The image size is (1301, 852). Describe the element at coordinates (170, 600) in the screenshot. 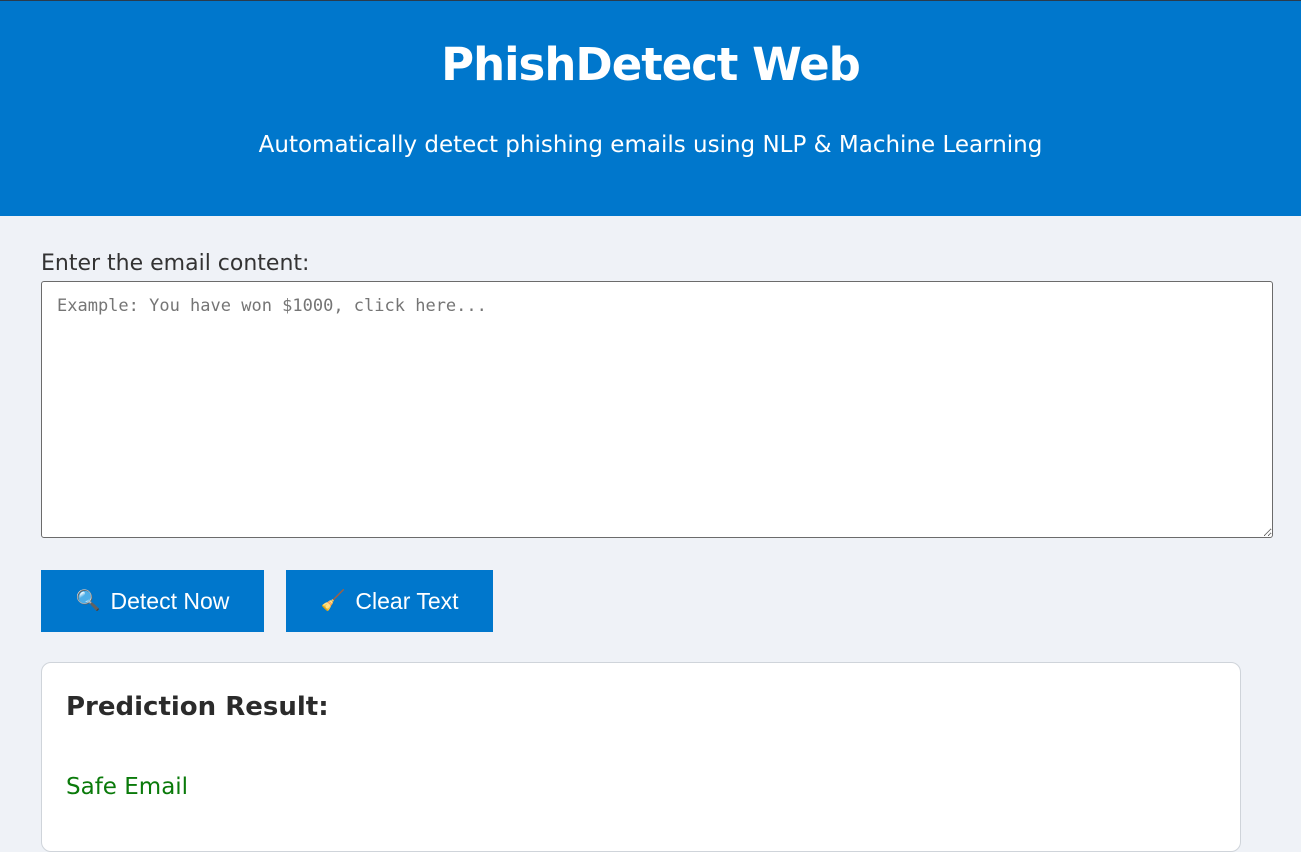

I see `detect-now-label: Detect Now` at that location.